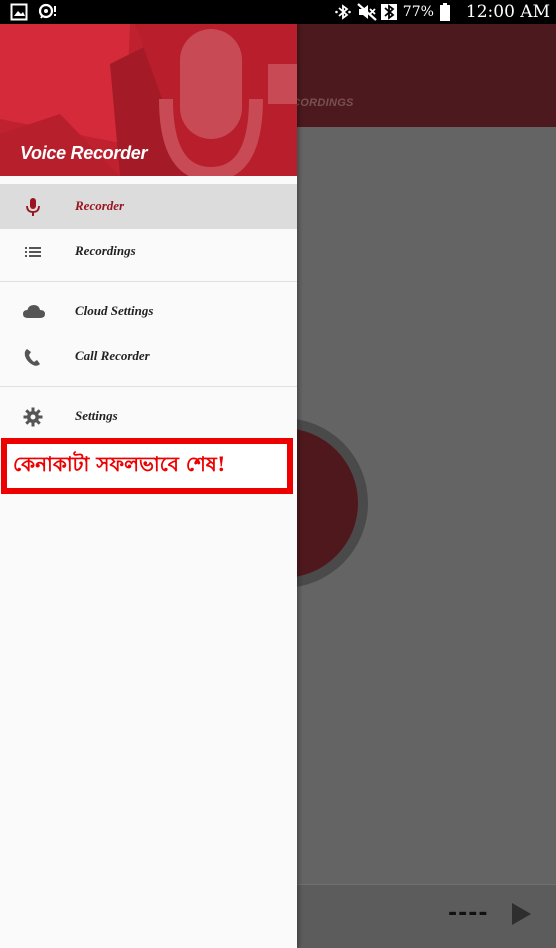  Describe the element at coordinates (112, 355) in the screenshot. I see `menu-label: Call Recorder` at that location.